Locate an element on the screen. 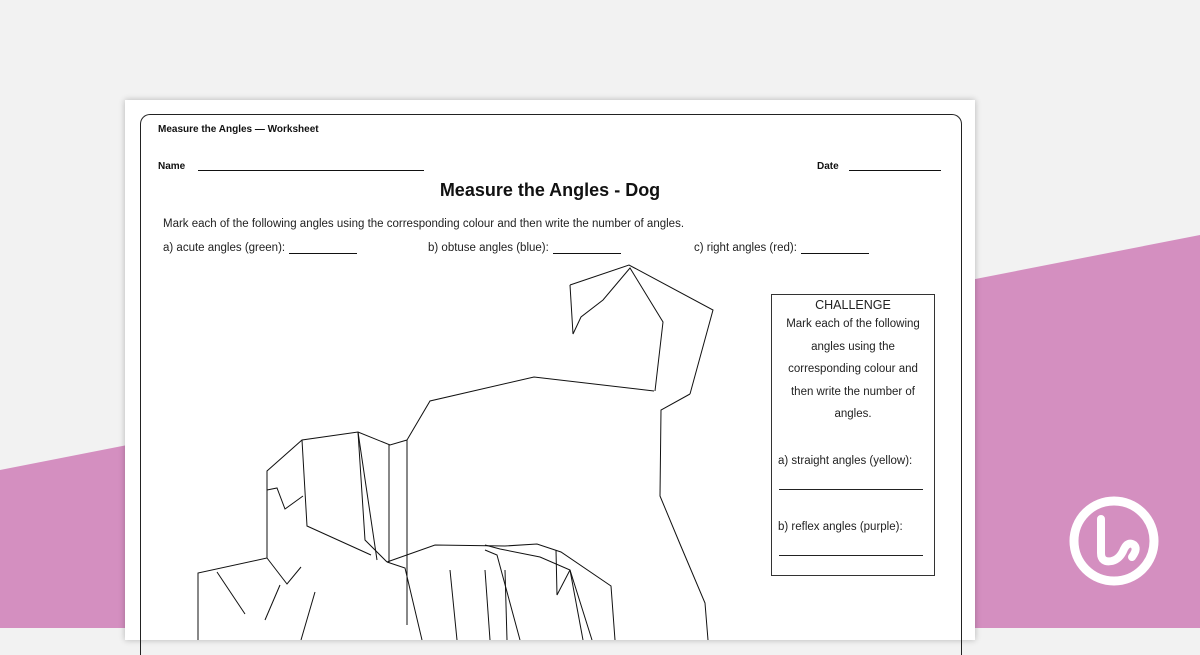 This screenshot has width=1200, height=655. challenge-line-4: then write the number of is located at coordinates (852, 391).